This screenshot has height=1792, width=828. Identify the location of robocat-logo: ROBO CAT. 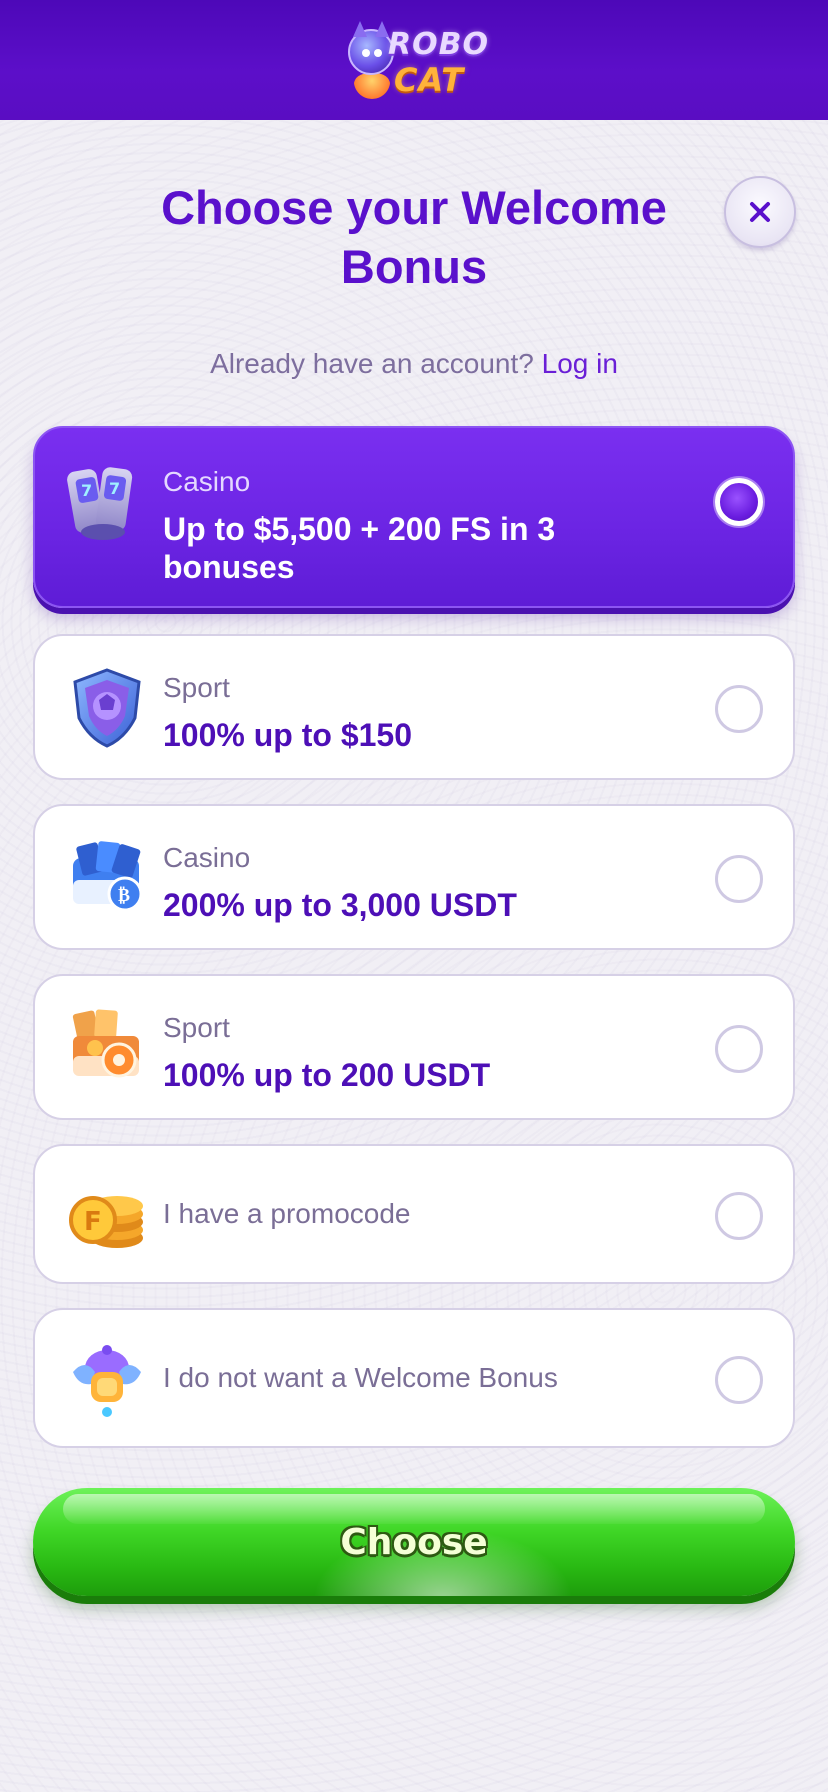
(416, 60).